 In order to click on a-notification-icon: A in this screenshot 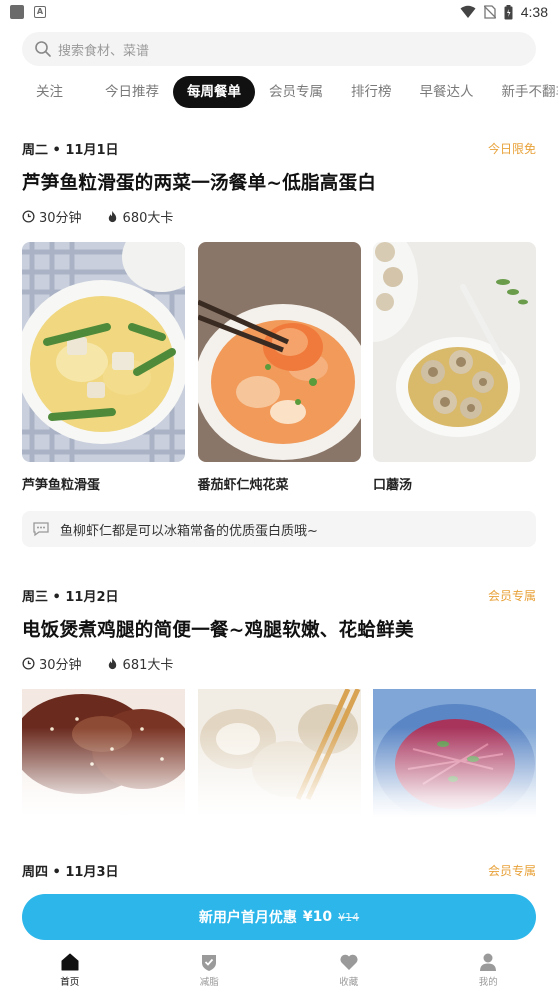, I will do `click(40, 12)`.